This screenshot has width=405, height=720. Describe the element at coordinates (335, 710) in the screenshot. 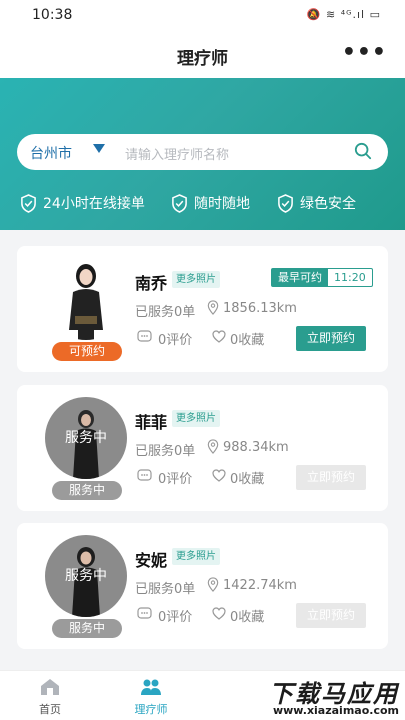

I see `watermark-url: www.xiazaimao.com` at that location.